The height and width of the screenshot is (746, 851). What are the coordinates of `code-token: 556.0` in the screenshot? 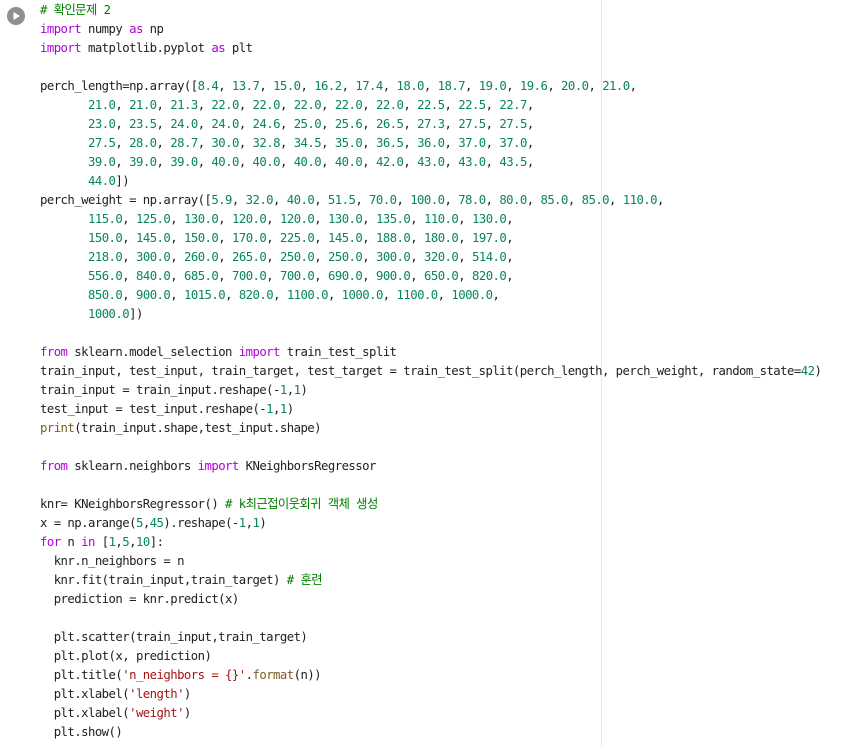 It's located at (105, 276).